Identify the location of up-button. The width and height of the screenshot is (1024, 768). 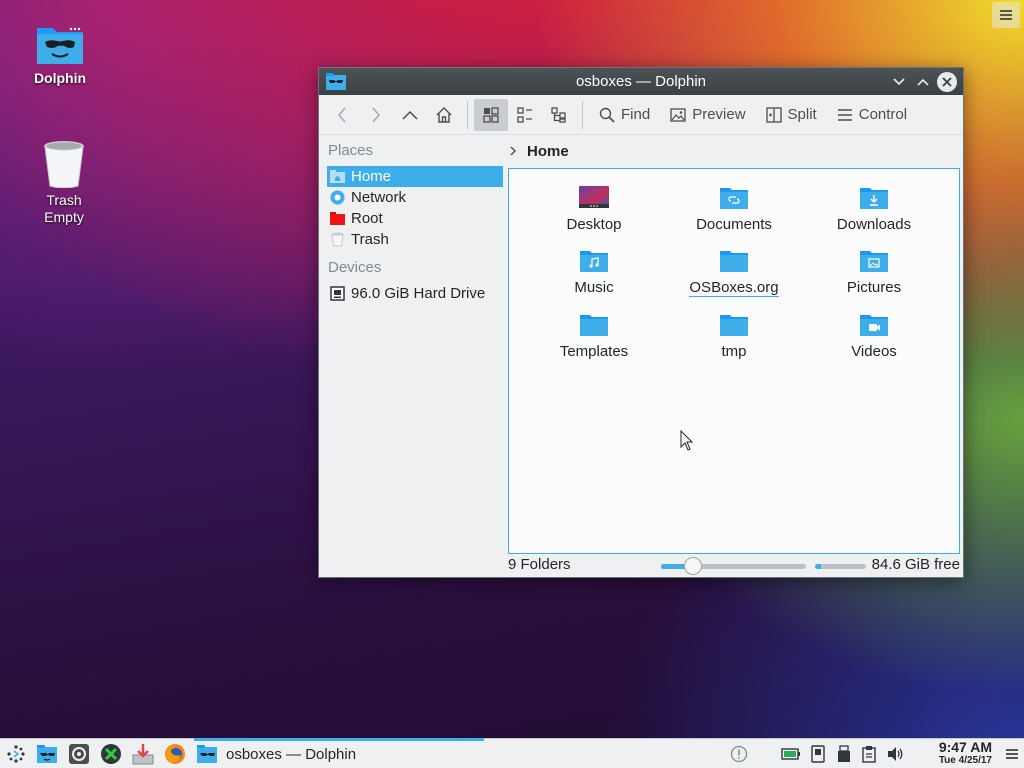
(410, 115).